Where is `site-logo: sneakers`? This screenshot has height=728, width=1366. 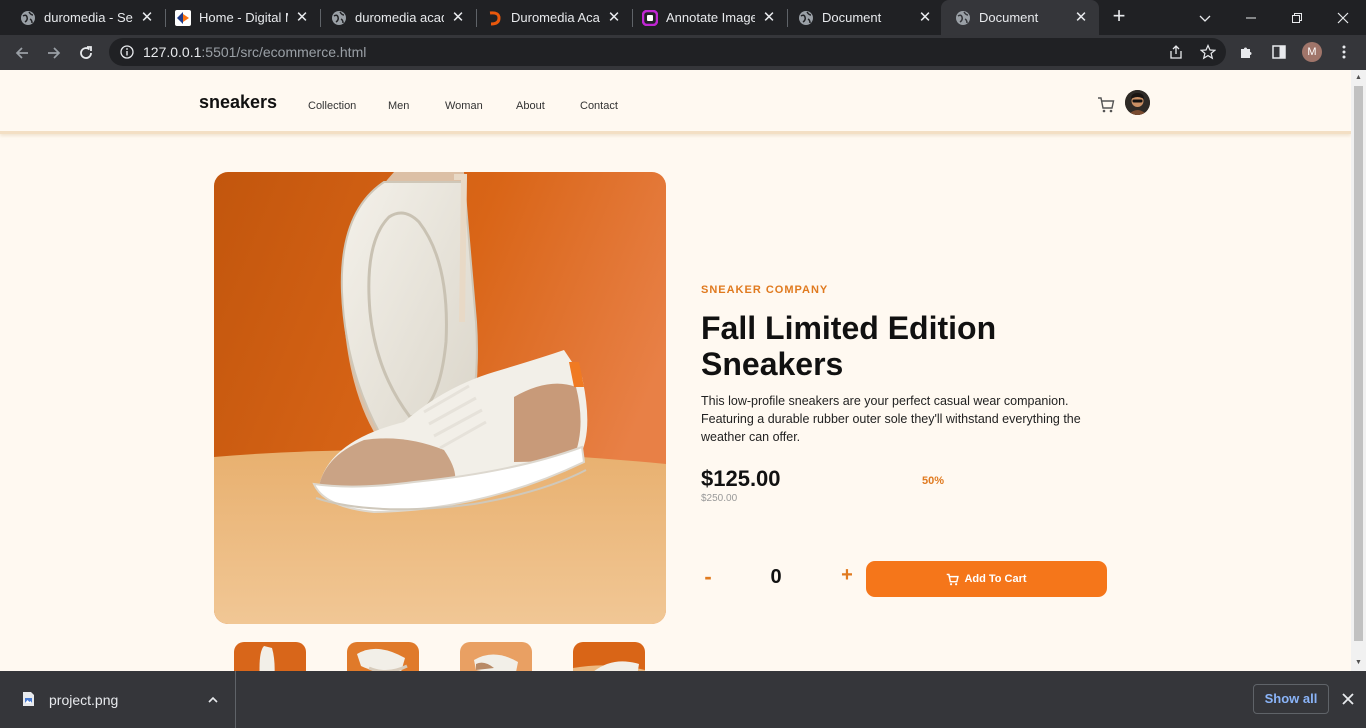
site-logo: sneakers is located at coordinates (238, 102).